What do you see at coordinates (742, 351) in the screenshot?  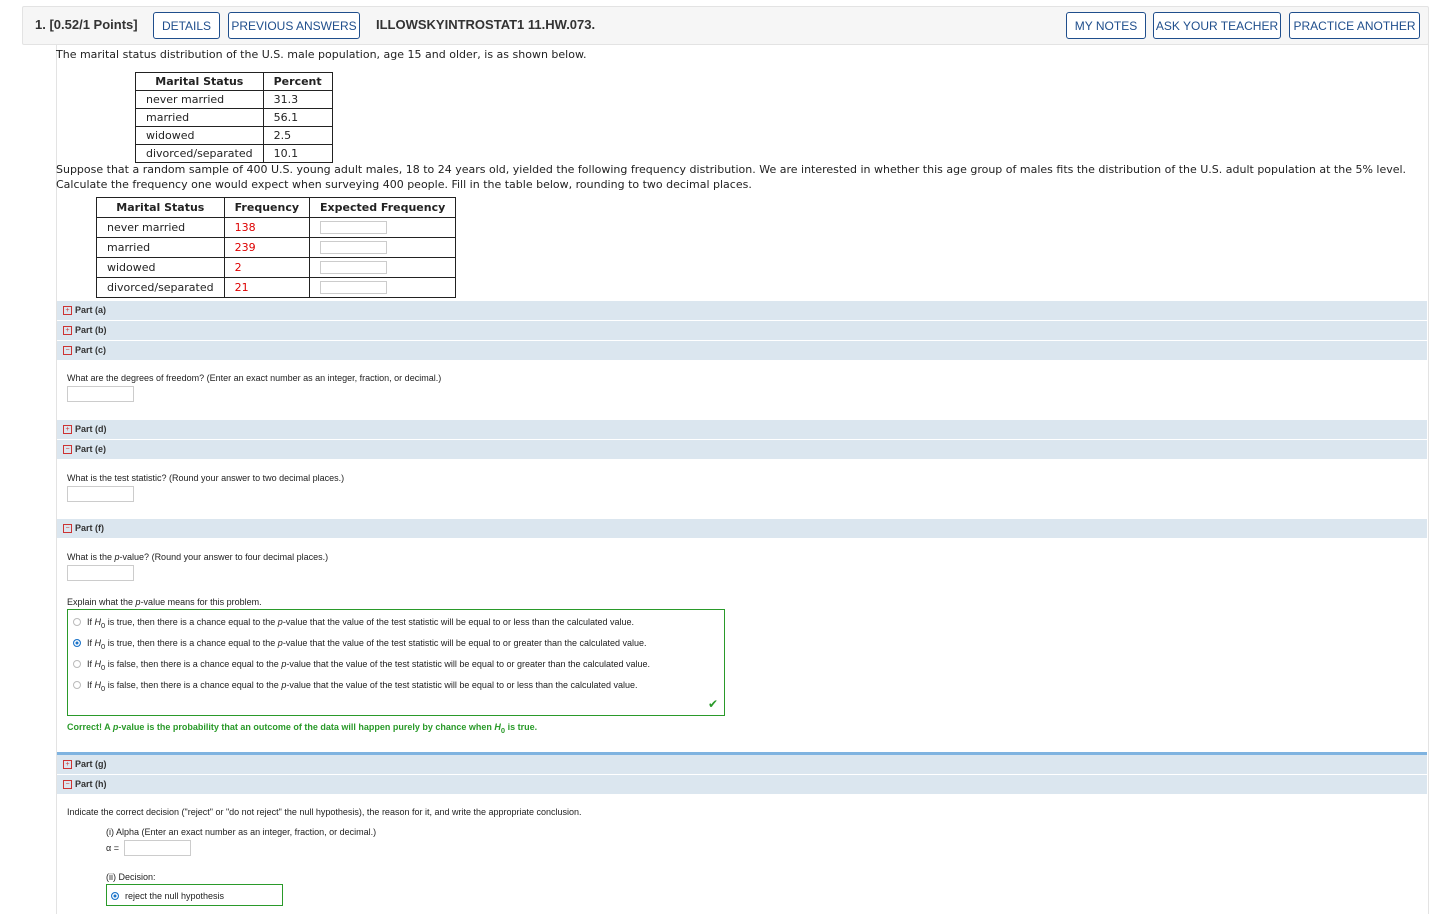 I see `part-c-toggle: − Part (c)` at bounding box center [742, 351].